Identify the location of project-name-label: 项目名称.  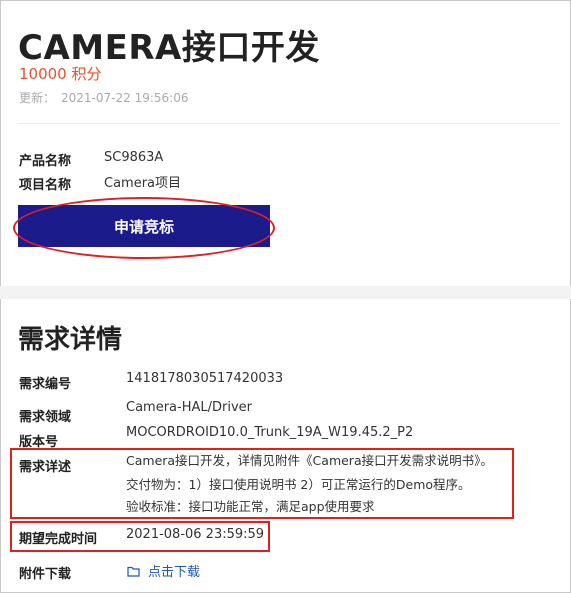
(45, 185).